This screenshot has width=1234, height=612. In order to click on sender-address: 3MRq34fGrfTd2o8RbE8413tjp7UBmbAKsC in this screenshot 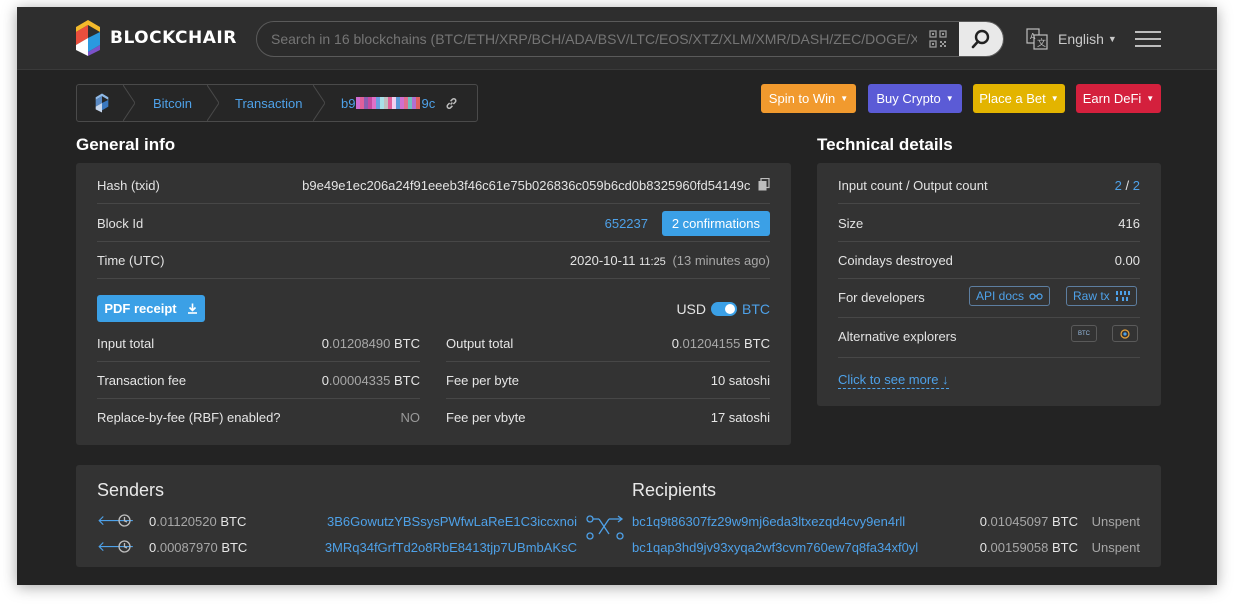, I will do `click(451, 547)`.